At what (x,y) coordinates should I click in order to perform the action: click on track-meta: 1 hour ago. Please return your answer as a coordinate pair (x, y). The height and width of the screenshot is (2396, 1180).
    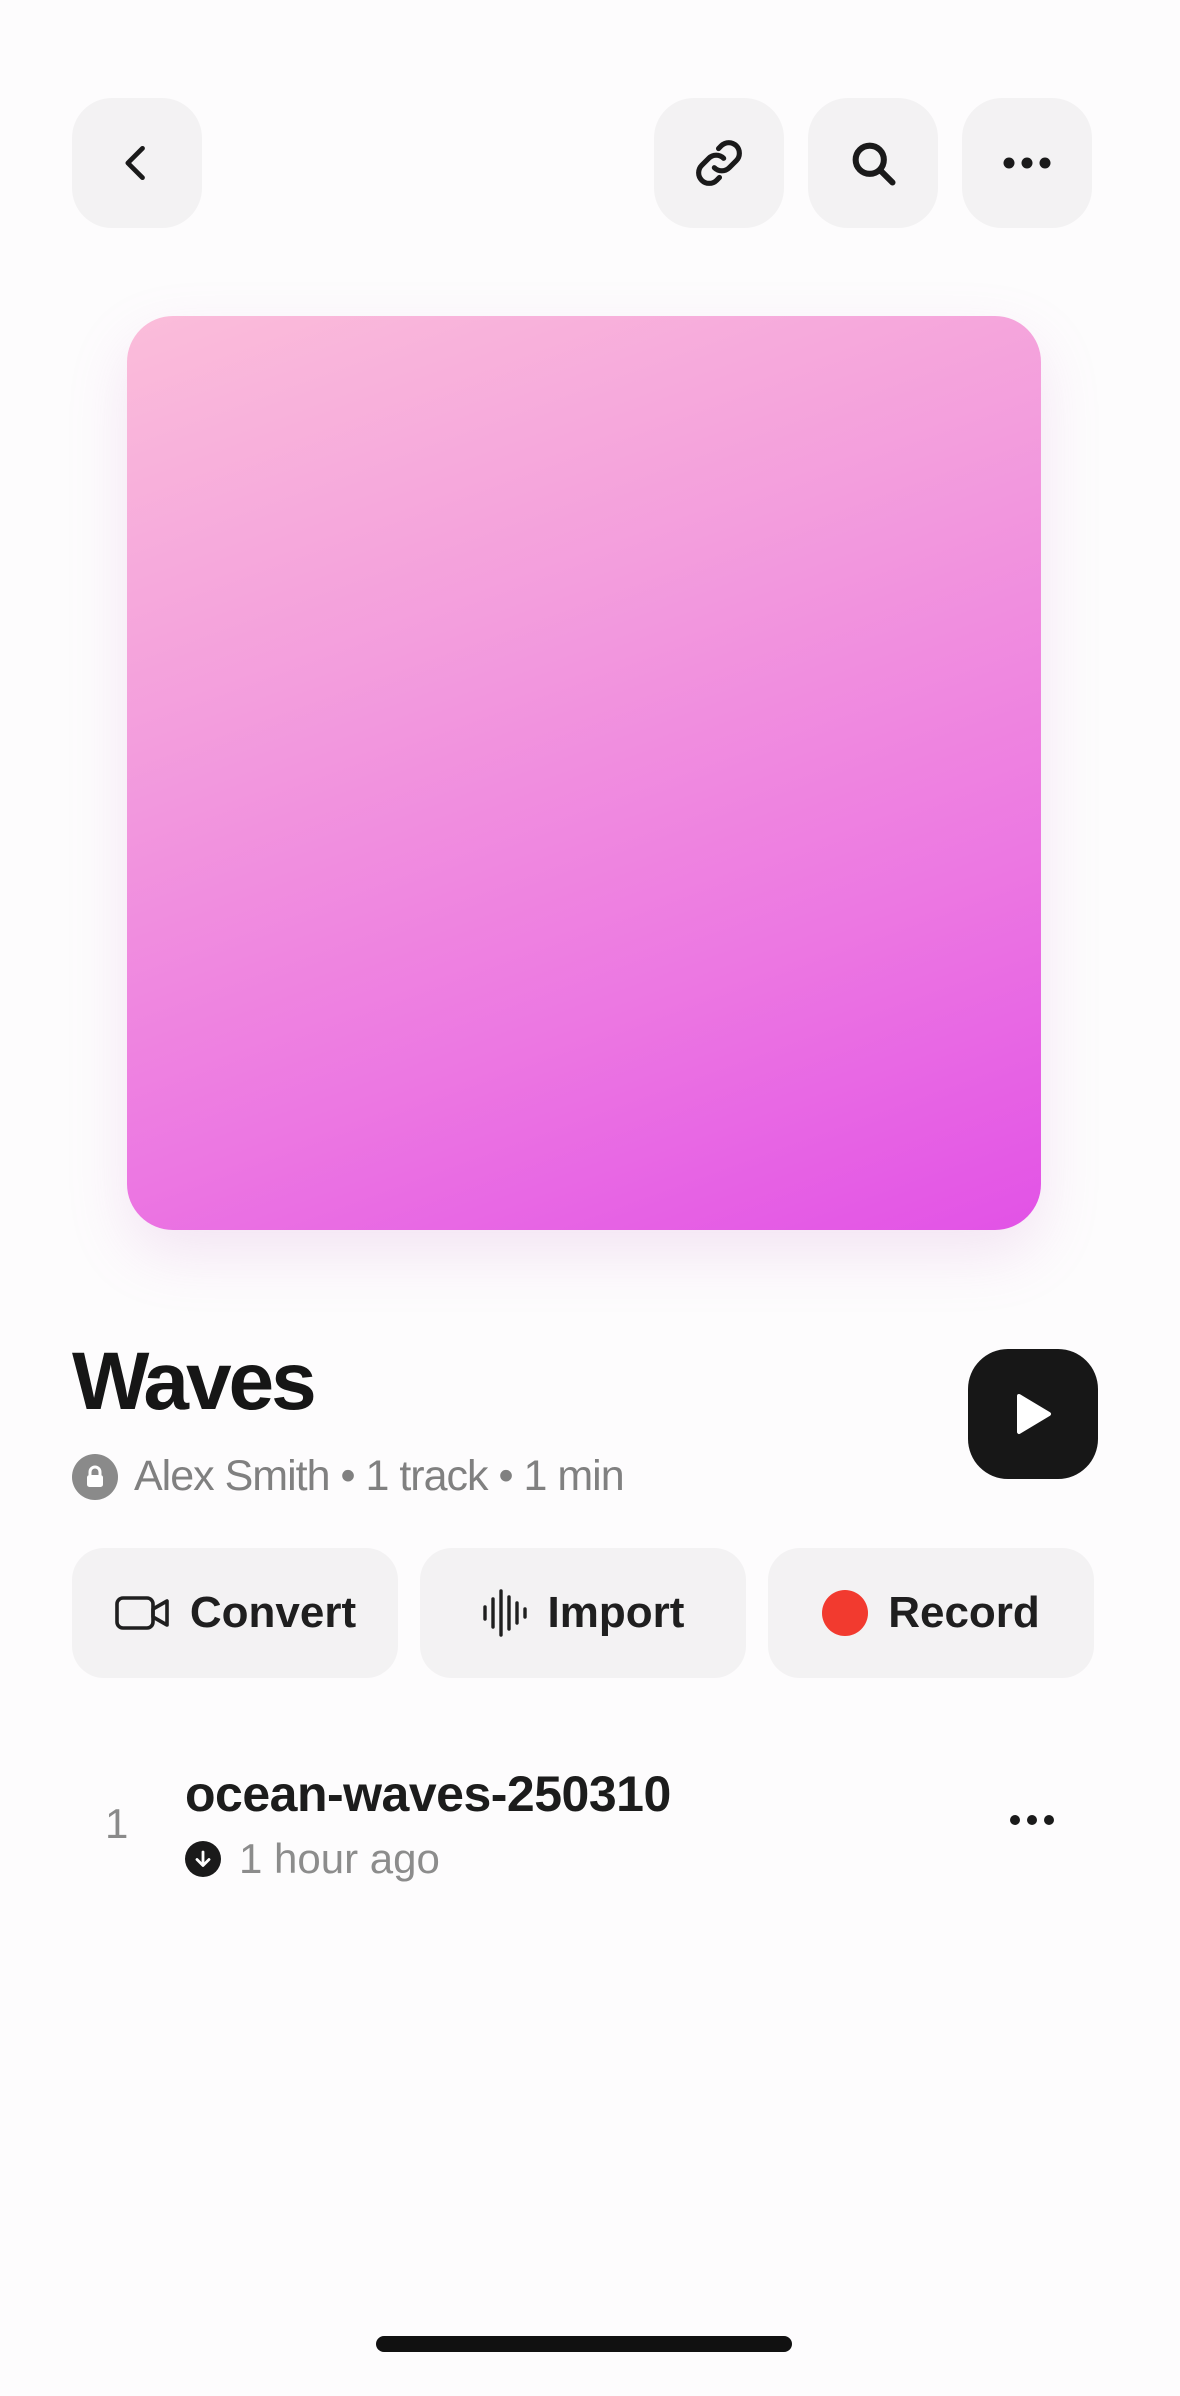
    Looking at the image, I should click on (312, 1859).